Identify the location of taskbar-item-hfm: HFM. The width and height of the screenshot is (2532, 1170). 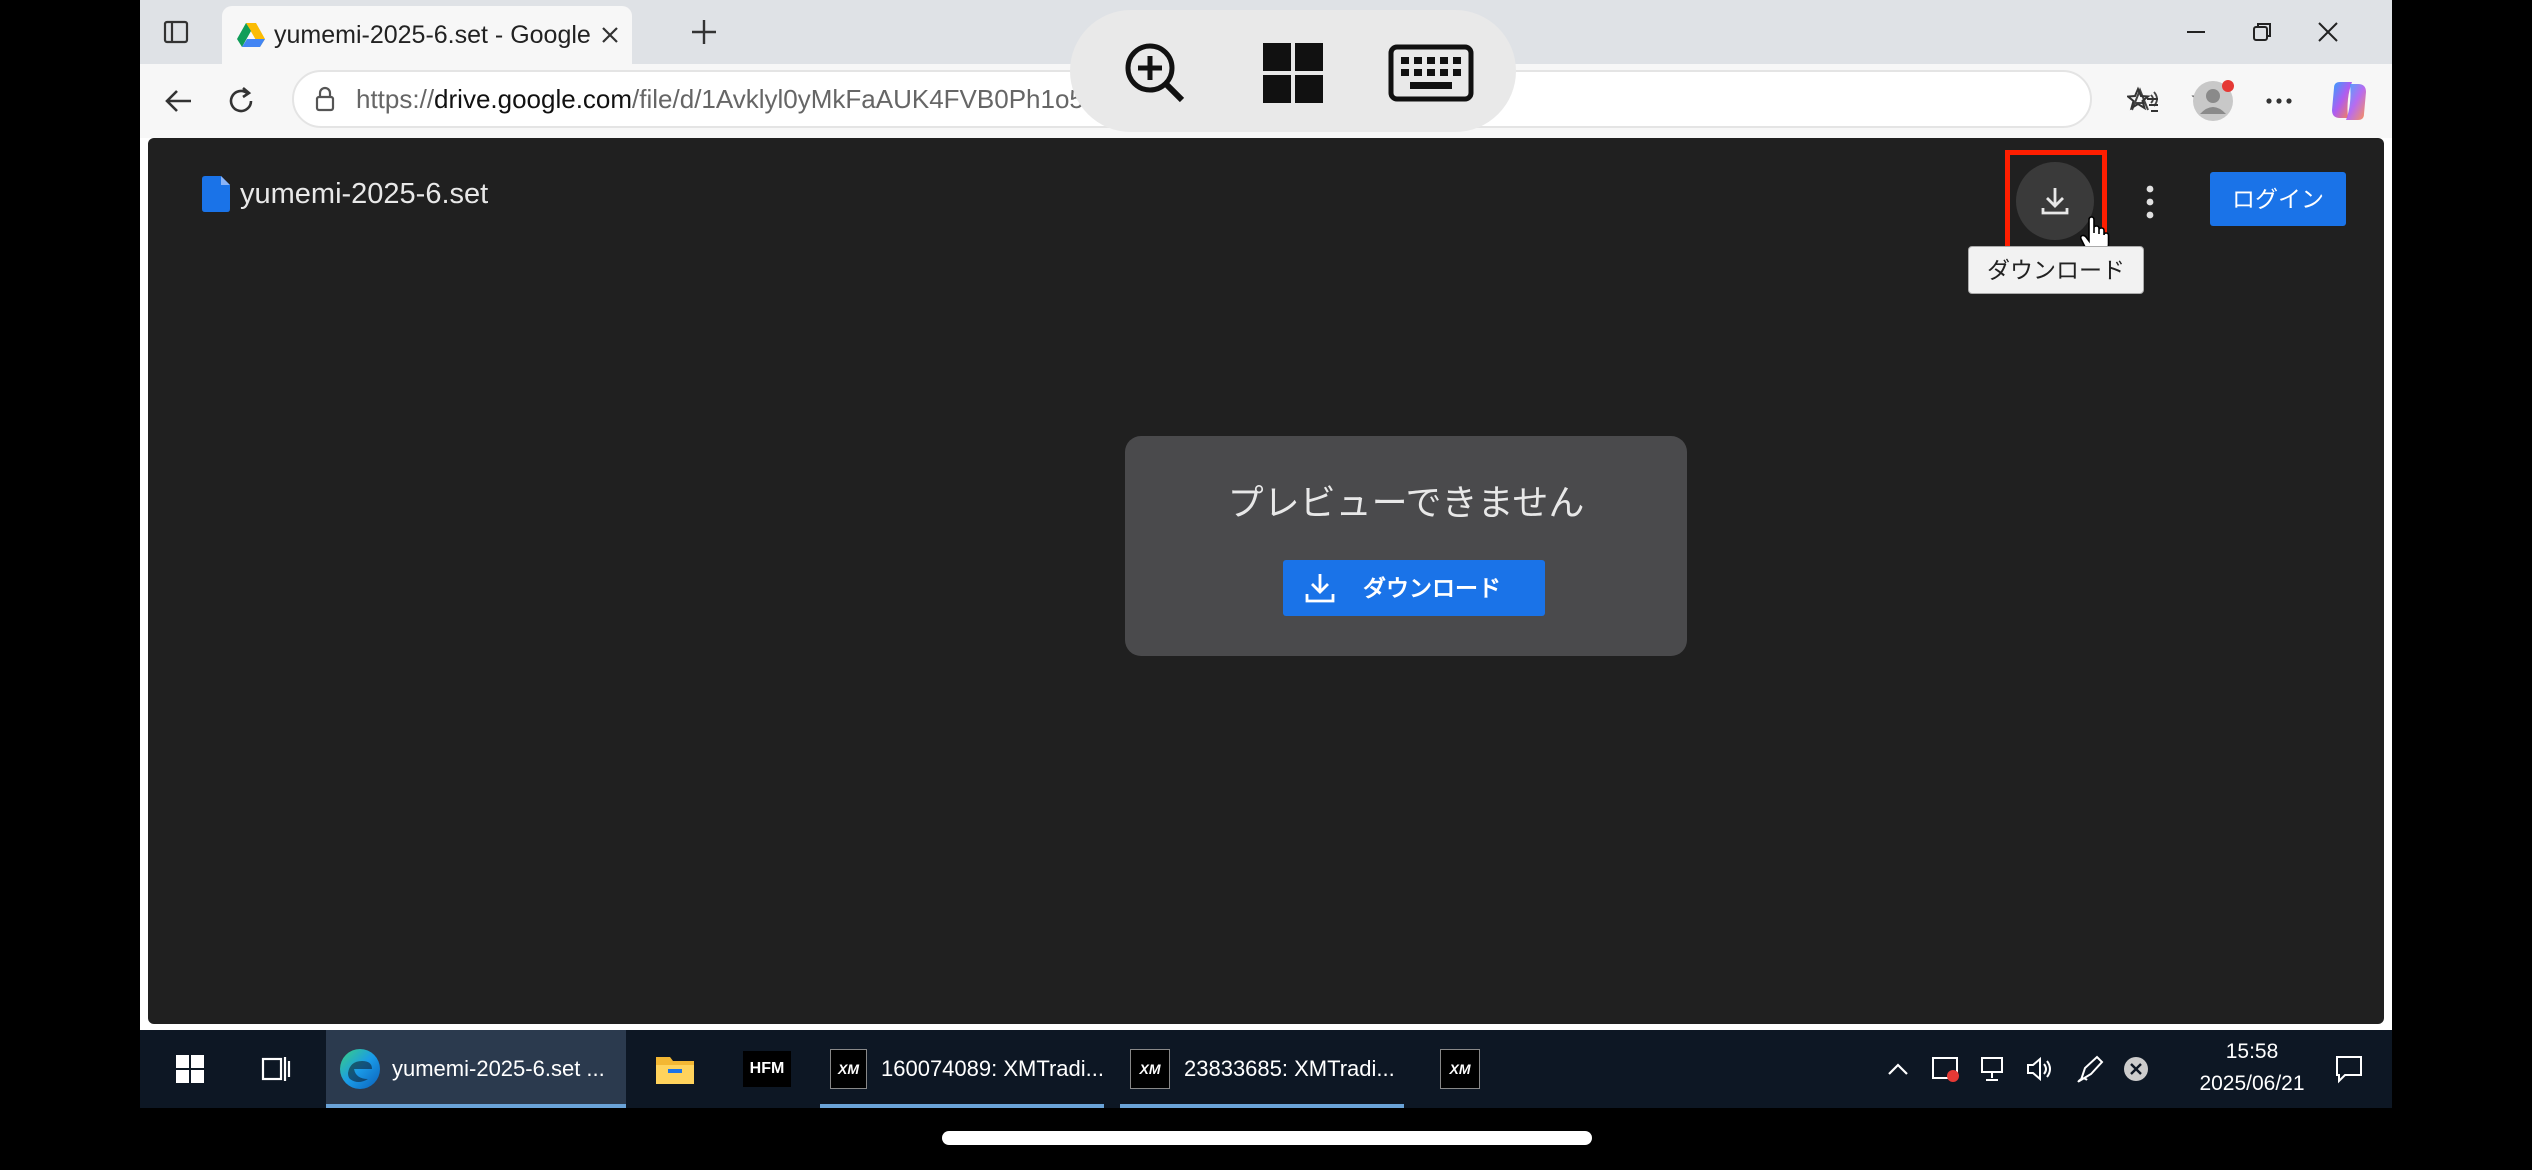
(767, 1069).